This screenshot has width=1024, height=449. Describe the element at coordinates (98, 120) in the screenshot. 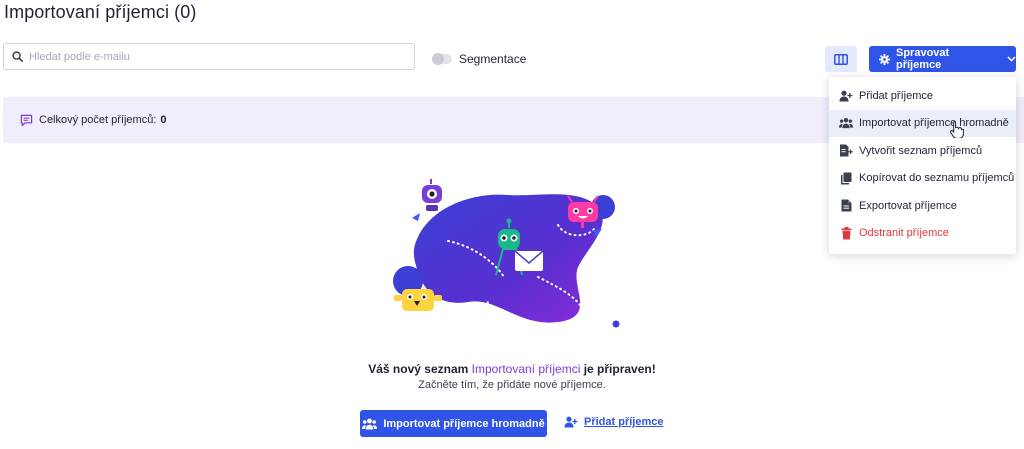

I see `total-count-label: Celkový počet příjemců:` at that location.